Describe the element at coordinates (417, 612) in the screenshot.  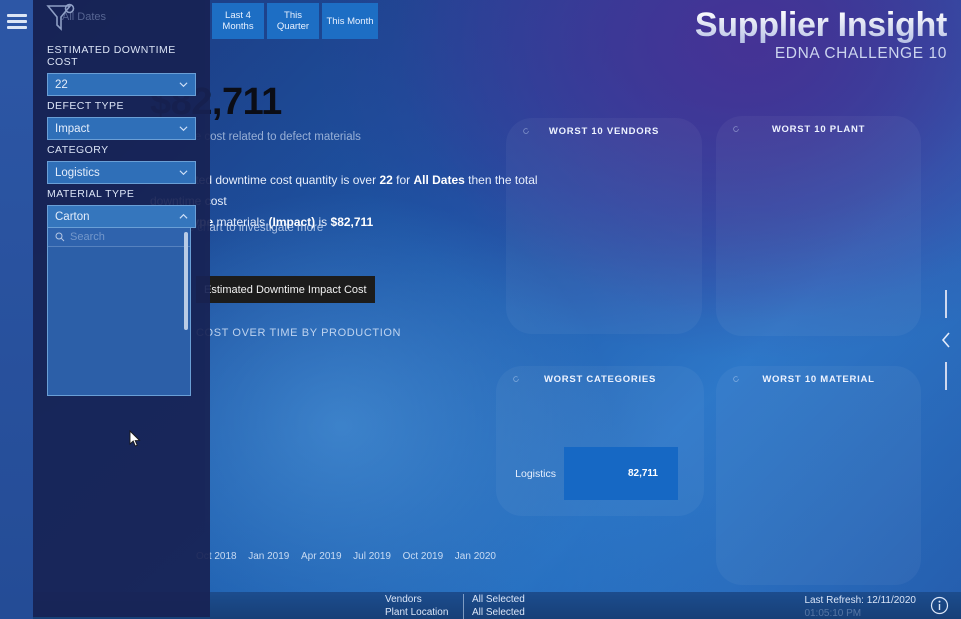
I see `footer-filter-key: Plant Location` at that location.